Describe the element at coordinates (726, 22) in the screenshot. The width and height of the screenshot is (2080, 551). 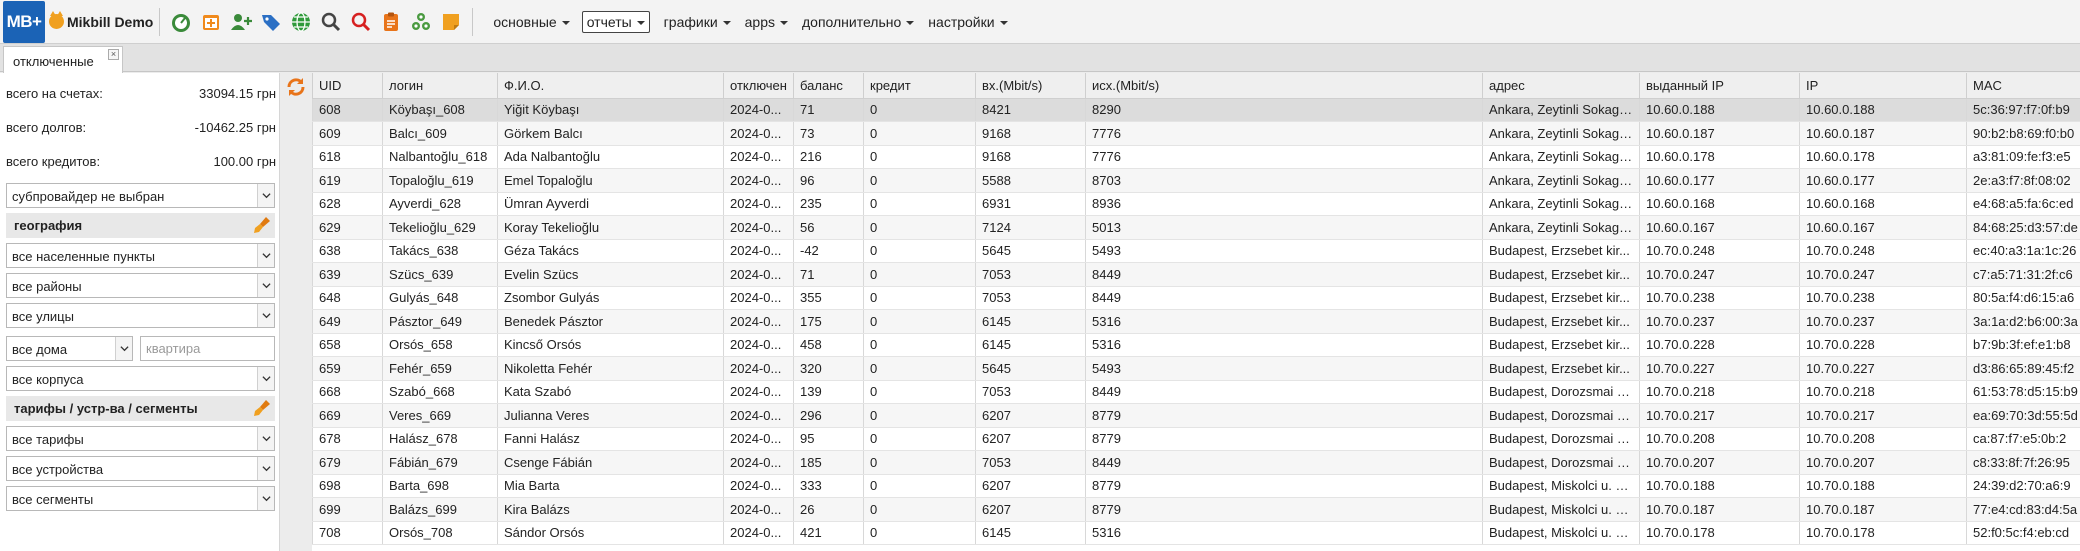
I see `caret-down-icon` at that location.